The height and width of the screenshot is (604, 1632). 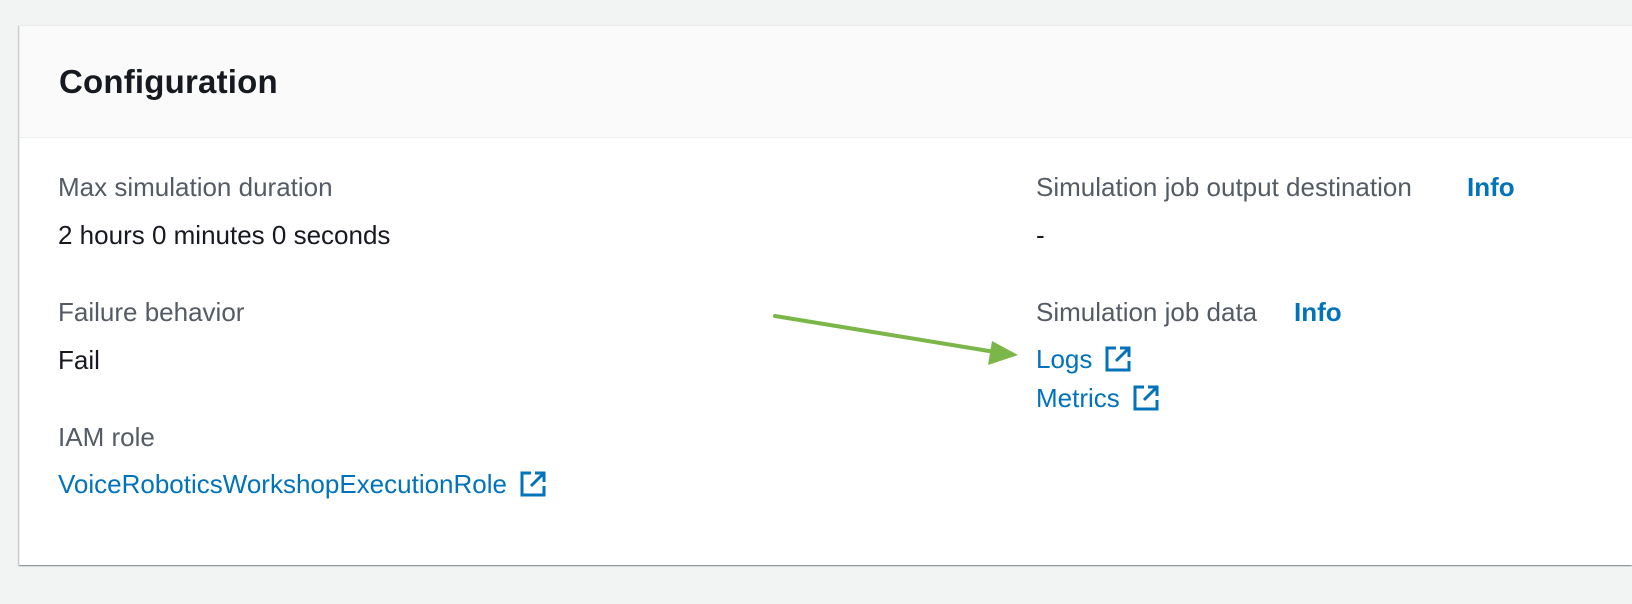 What do you see at coordinates (106, 437) in the screenshot?
I see `iam-role-label: IAM role` at bounding box center [106, 437].